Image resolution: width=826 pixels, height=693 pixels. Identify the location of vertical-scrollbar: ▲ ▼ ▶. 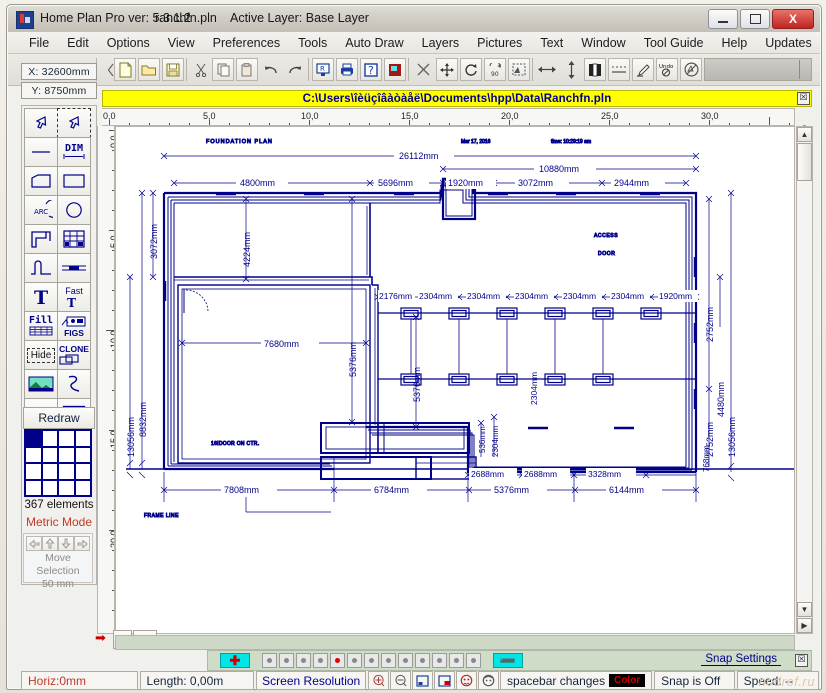
(804, 380).